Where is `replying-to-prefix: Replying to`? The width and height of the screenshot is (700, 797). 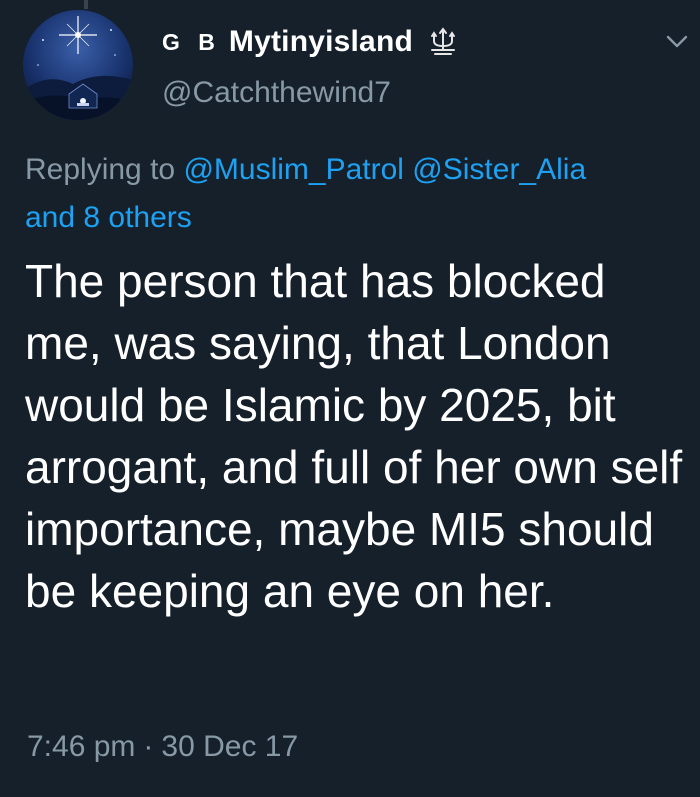 replying-to-prefix: Replying to is located at coordinates (100, 169).